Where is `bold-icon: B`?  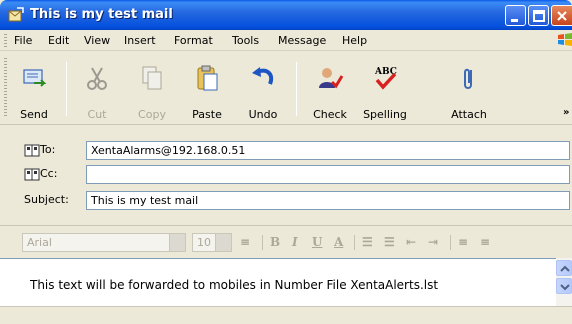
bold-icon: B is located at coordinates (275, 242).